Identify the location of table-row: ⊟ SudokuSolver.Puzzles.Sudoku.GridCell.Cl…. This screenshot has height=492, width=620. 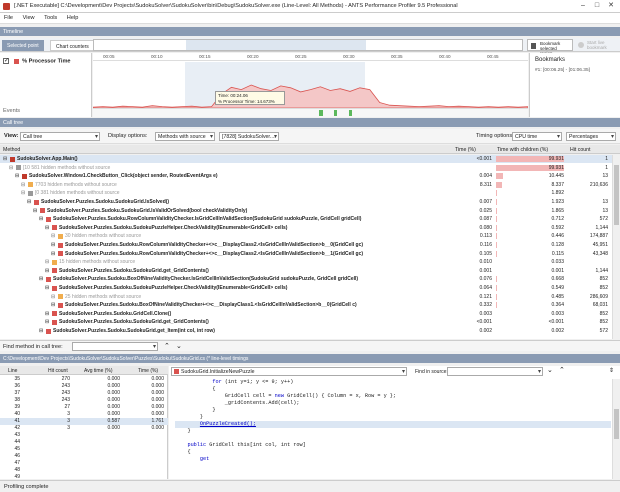
(306, 314).